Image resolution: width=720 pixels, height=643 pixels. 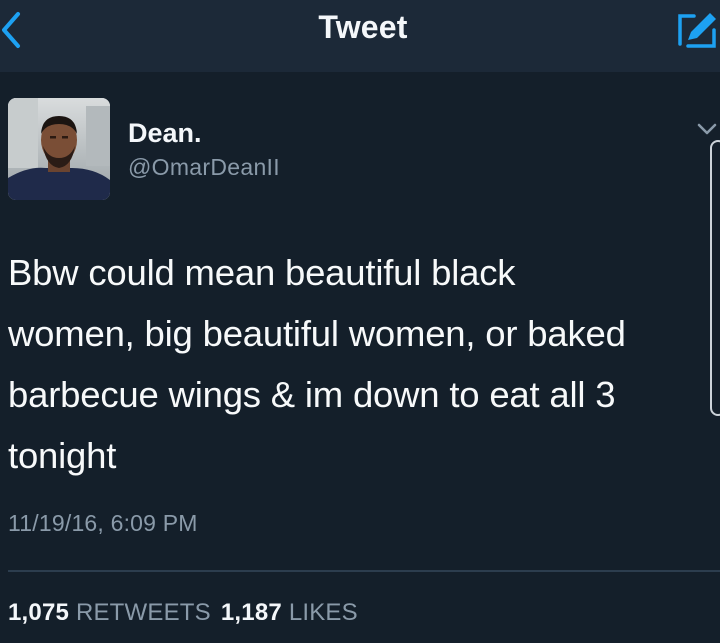 I want to click on tweet-text-line: barbecue wings & im down to eat all 3, so click(x=312, y=394).